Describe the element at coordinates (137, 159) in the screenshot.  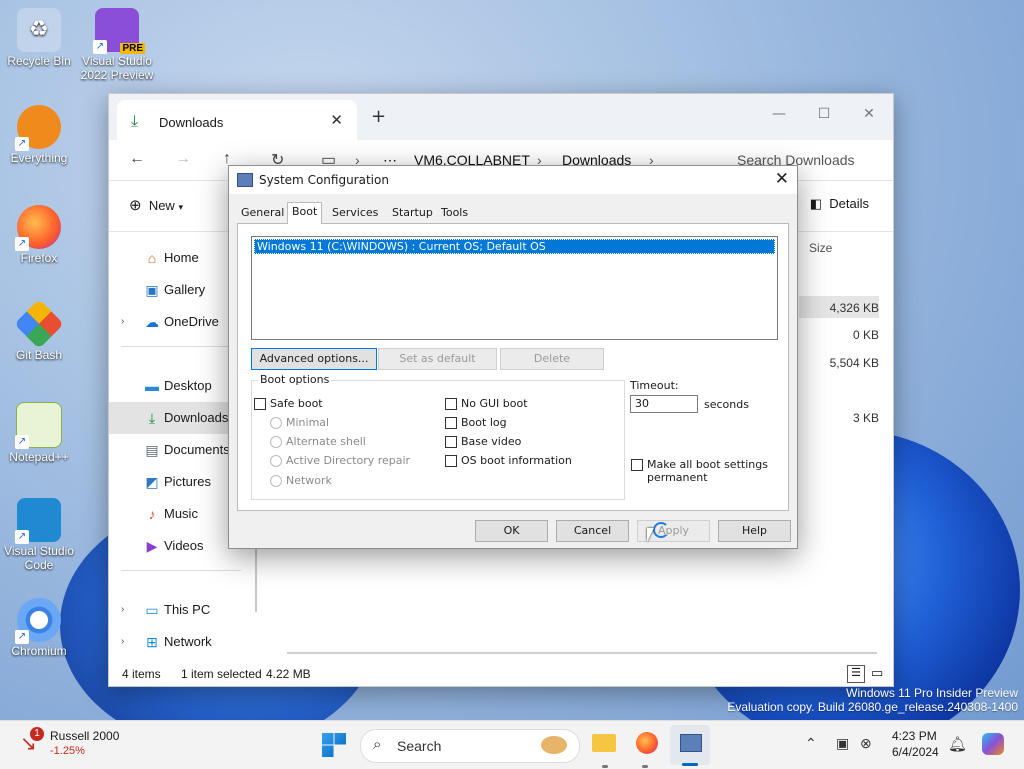
I see `back-icon: ←` at that location.